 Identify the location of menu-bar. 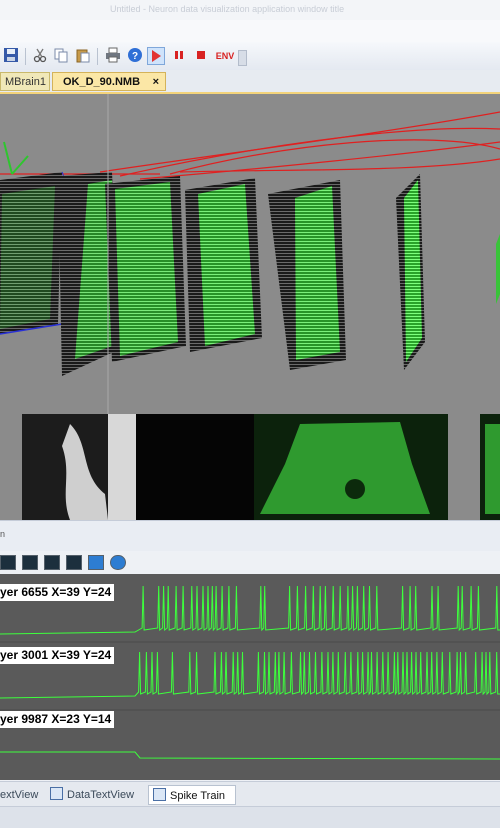
(250, 31).